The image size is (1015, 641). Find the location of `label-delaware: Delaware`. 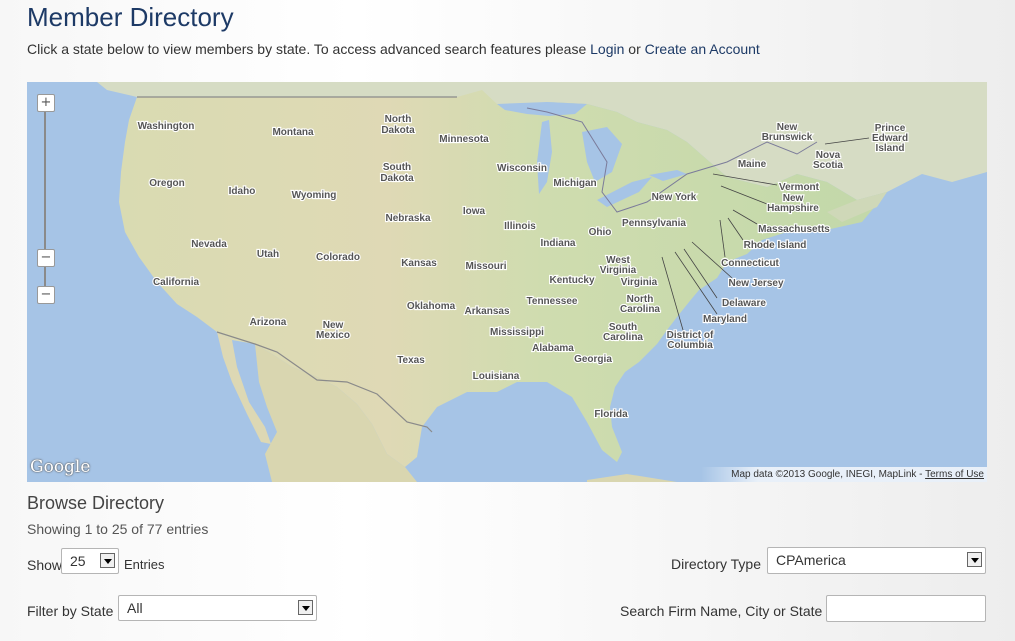

label-delaware: Delaware is located at coordinates (744, 303).